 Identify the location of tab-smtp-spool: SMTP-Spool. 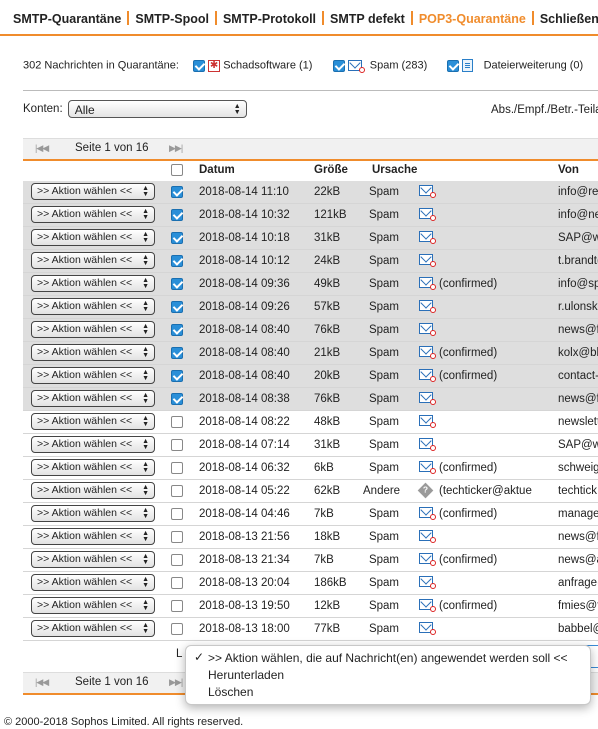
(172, 17).